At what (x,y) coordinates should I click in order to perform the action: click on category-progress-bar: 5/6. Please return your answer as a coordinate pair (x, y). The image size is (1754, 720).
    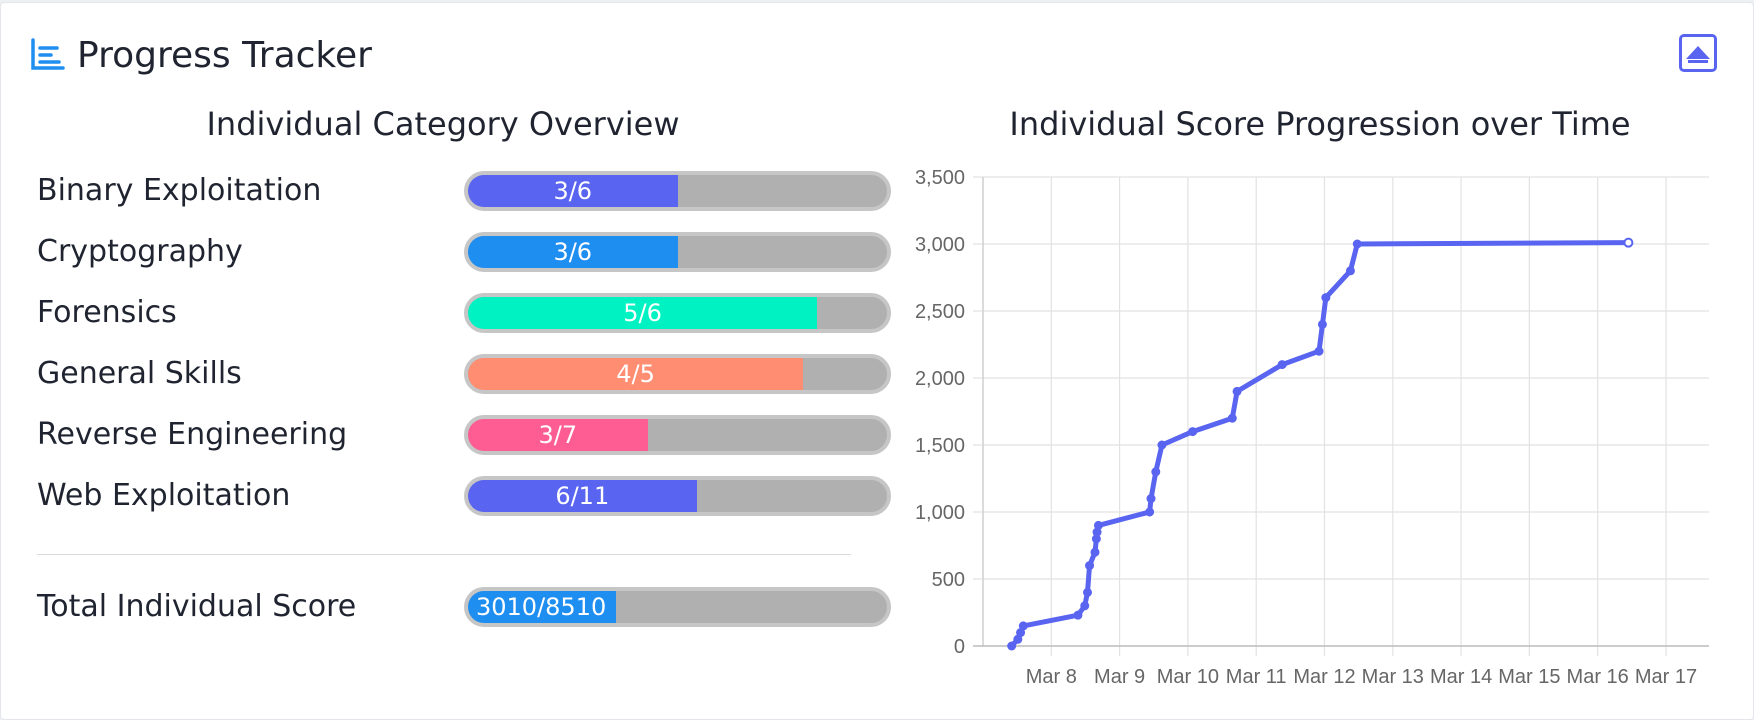
    Looking at the image, I should click on (677, 313).